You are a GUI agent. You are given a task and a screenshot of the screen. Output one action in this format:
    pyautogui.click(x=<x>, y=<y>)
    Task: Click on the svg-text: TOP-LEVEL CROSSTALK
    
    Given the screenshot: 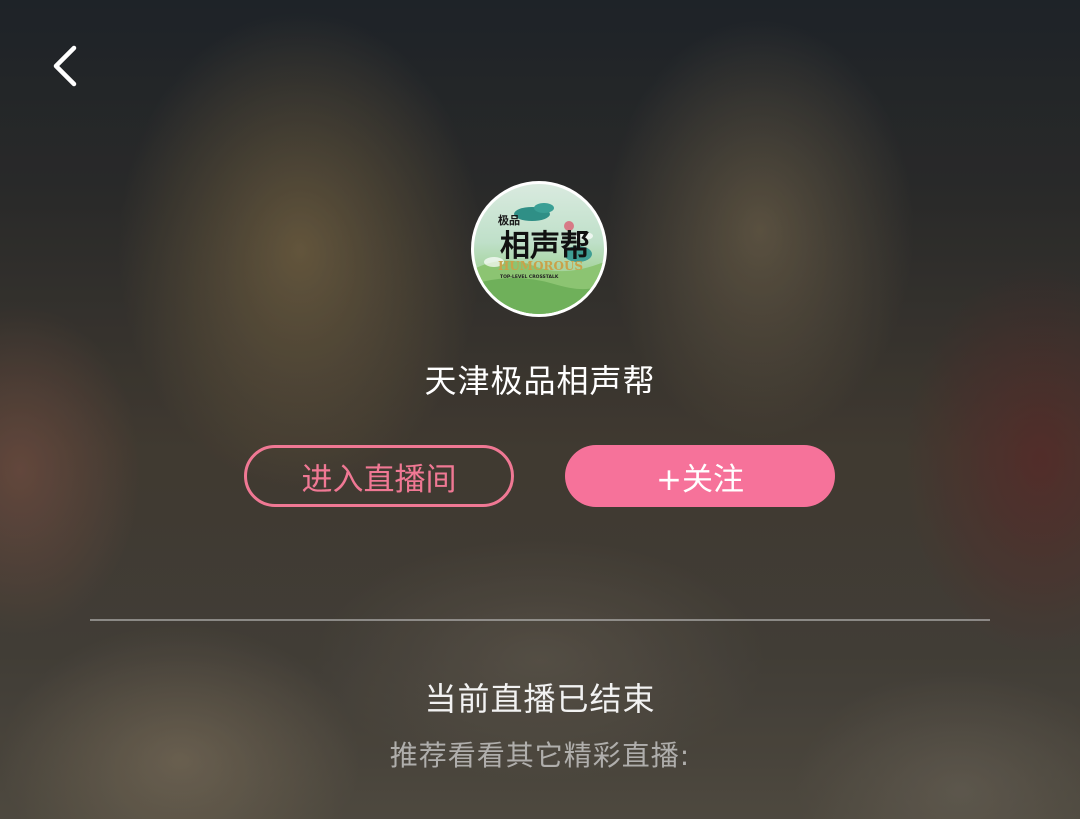 What is the action you would take?
    pyautogui.click(x=529, y=277)
    